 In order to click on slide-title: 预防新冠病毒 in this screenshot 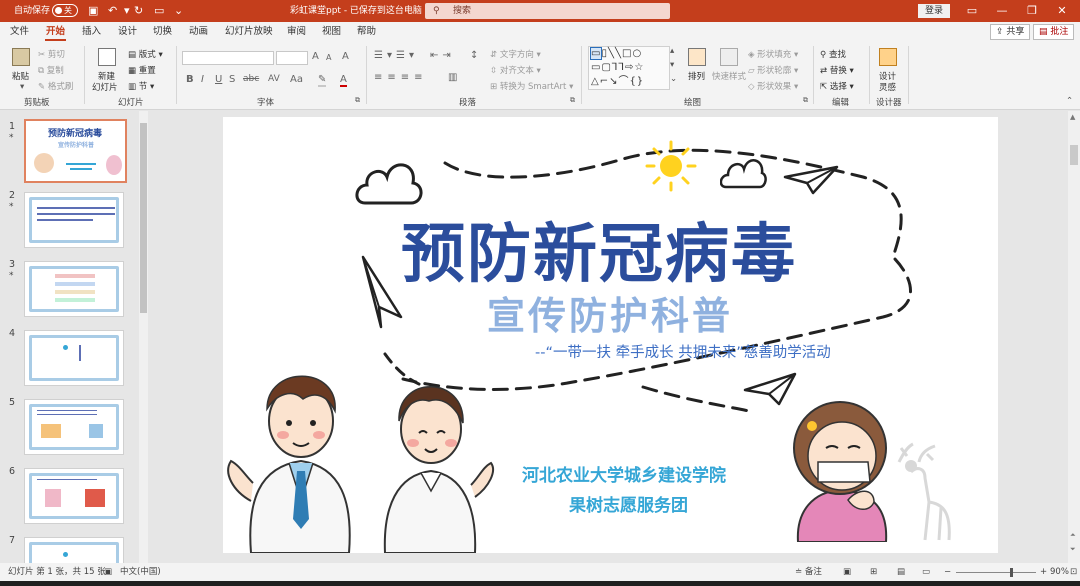, I will do `click(599, 249)`.